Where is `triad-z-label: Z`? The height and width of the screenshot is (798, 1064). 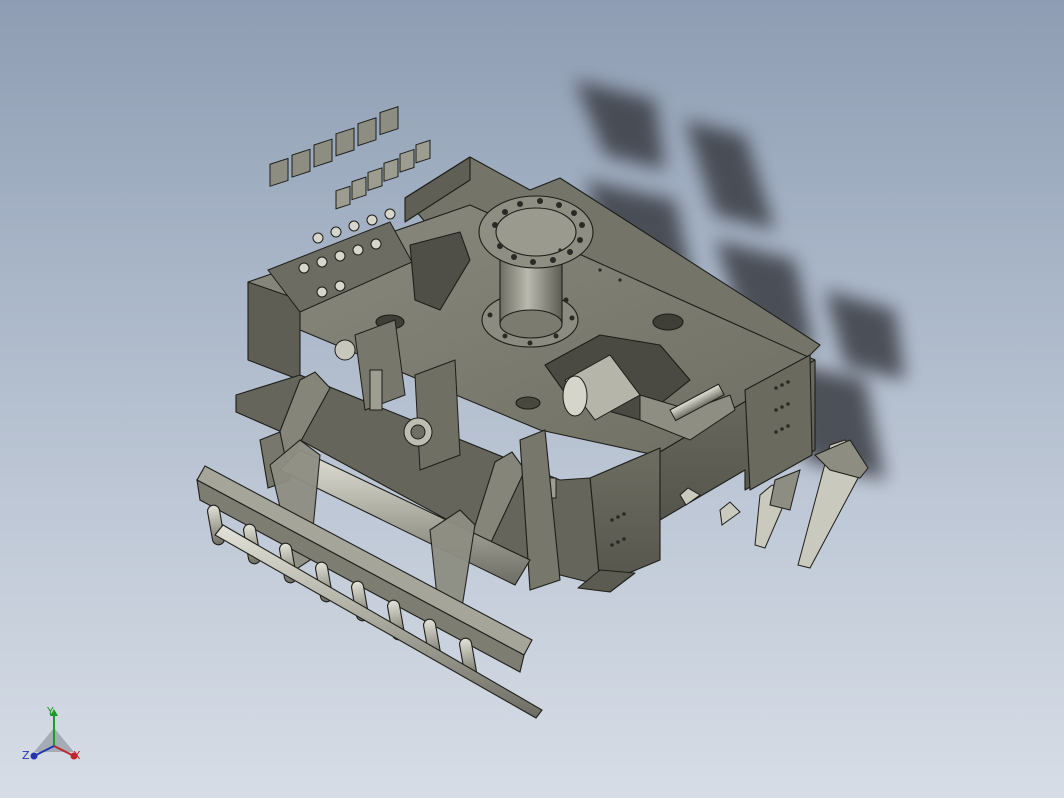
triad-z-label: Z is located at coordinates (26, 755).